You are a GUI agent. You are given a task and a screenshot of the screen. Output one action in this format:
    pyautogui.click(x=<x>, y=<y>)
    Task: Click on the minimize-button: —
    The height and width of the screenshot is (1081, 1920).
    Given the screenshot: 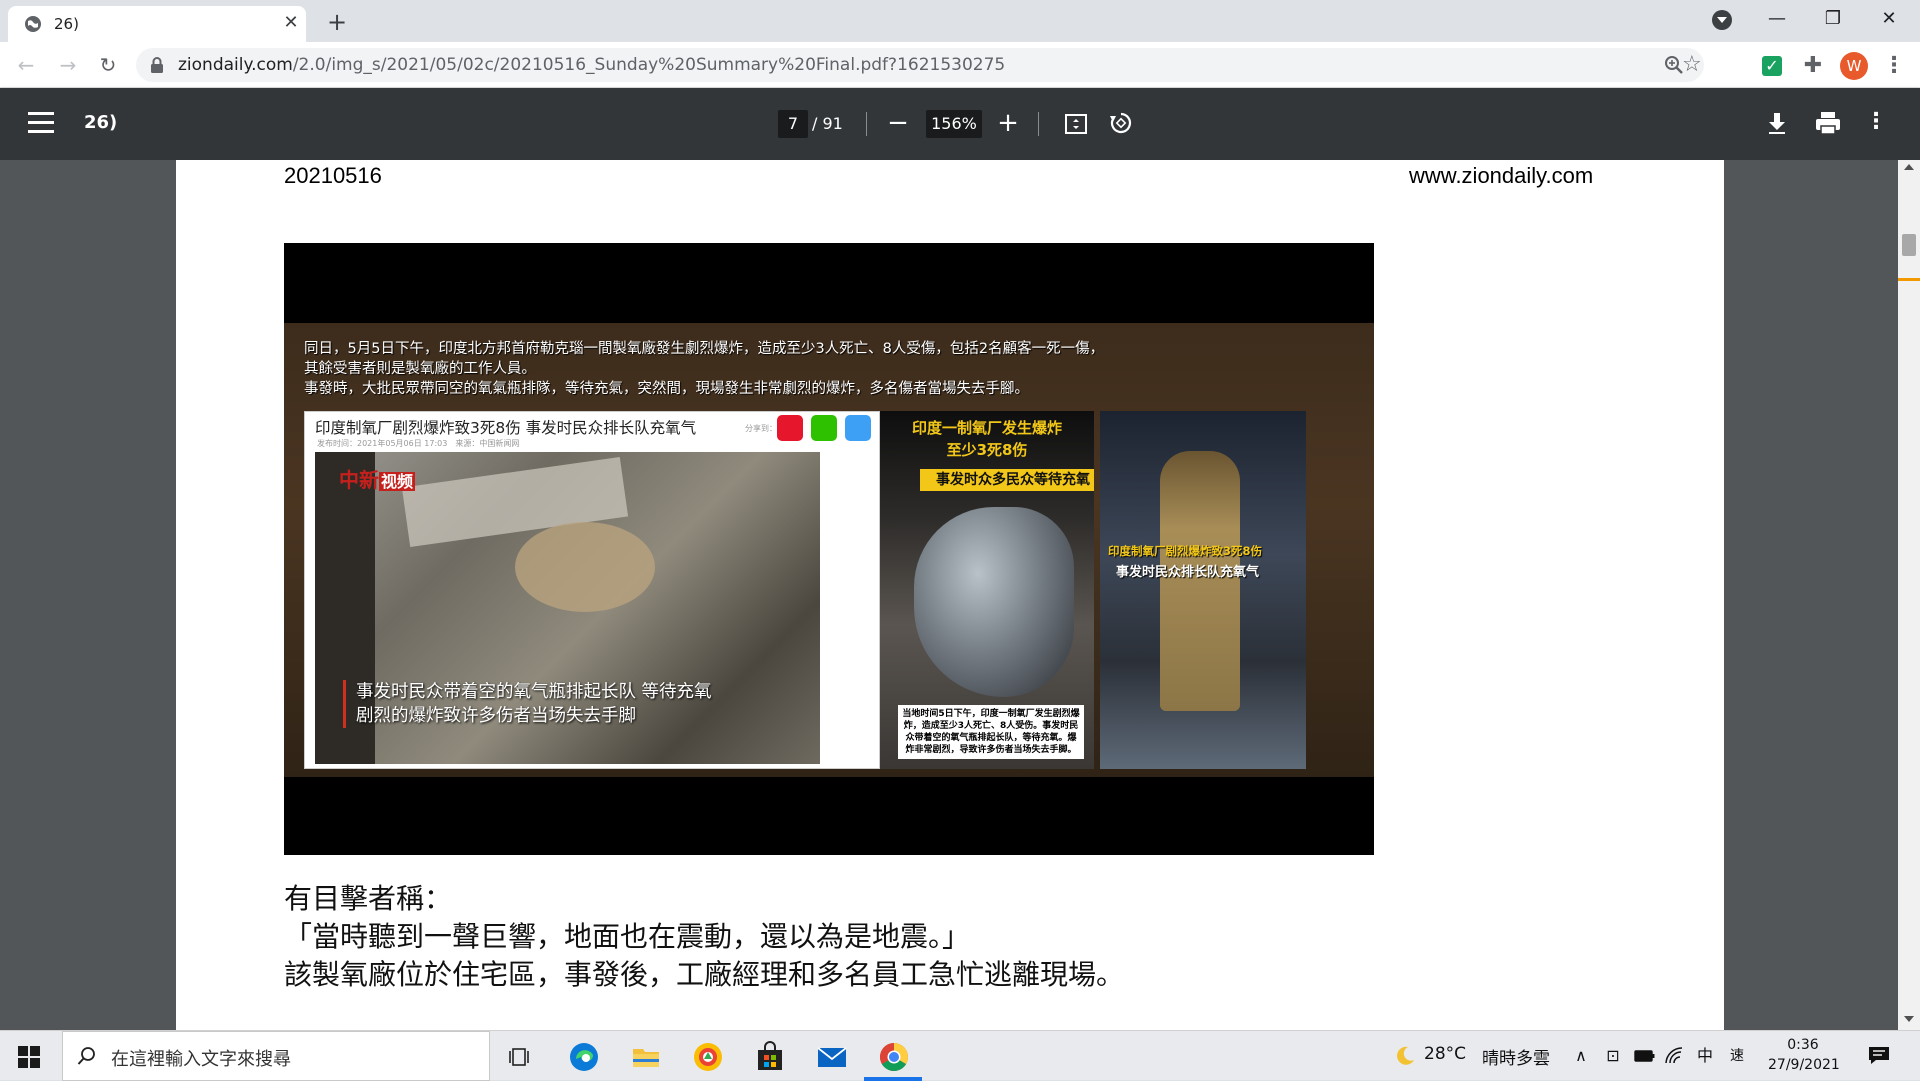 What is the action you would take?
    pyautogui.click(x=1777, y=19)
    